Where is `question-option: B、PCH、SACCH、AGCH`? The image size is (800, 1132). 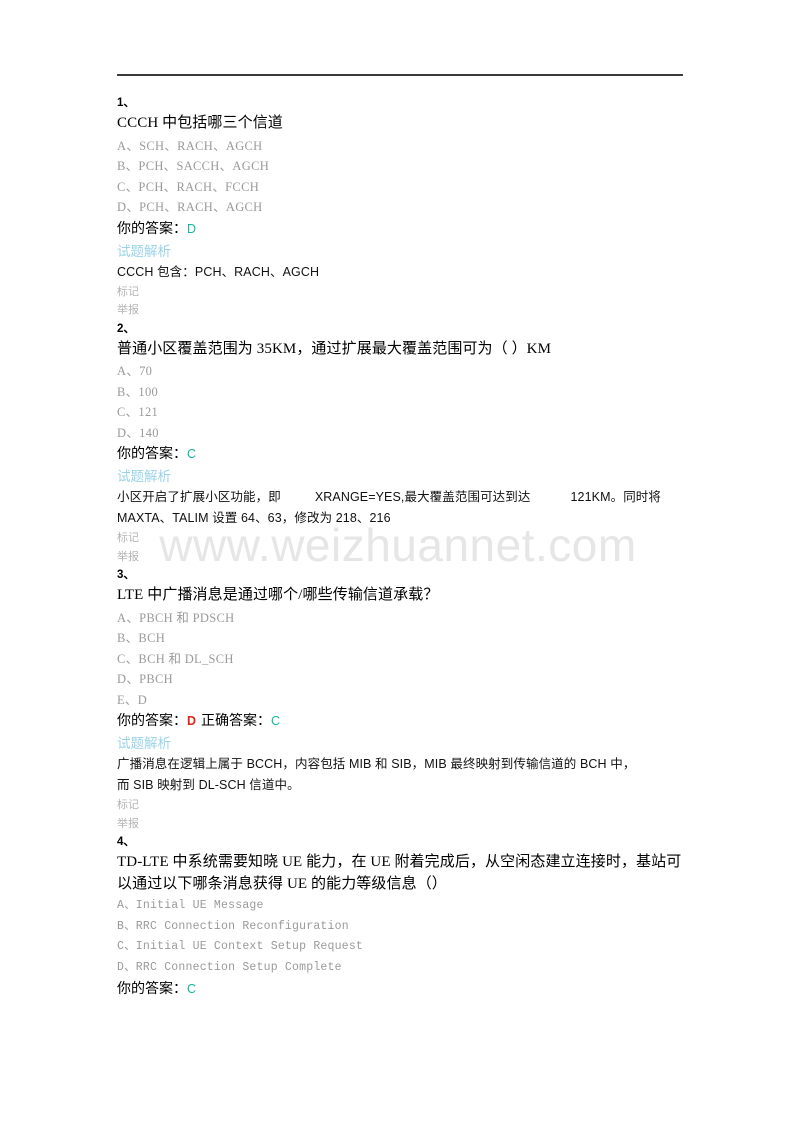 question-option: B、PCH、SACCH、AGCH is located at coordinates (400, 166).